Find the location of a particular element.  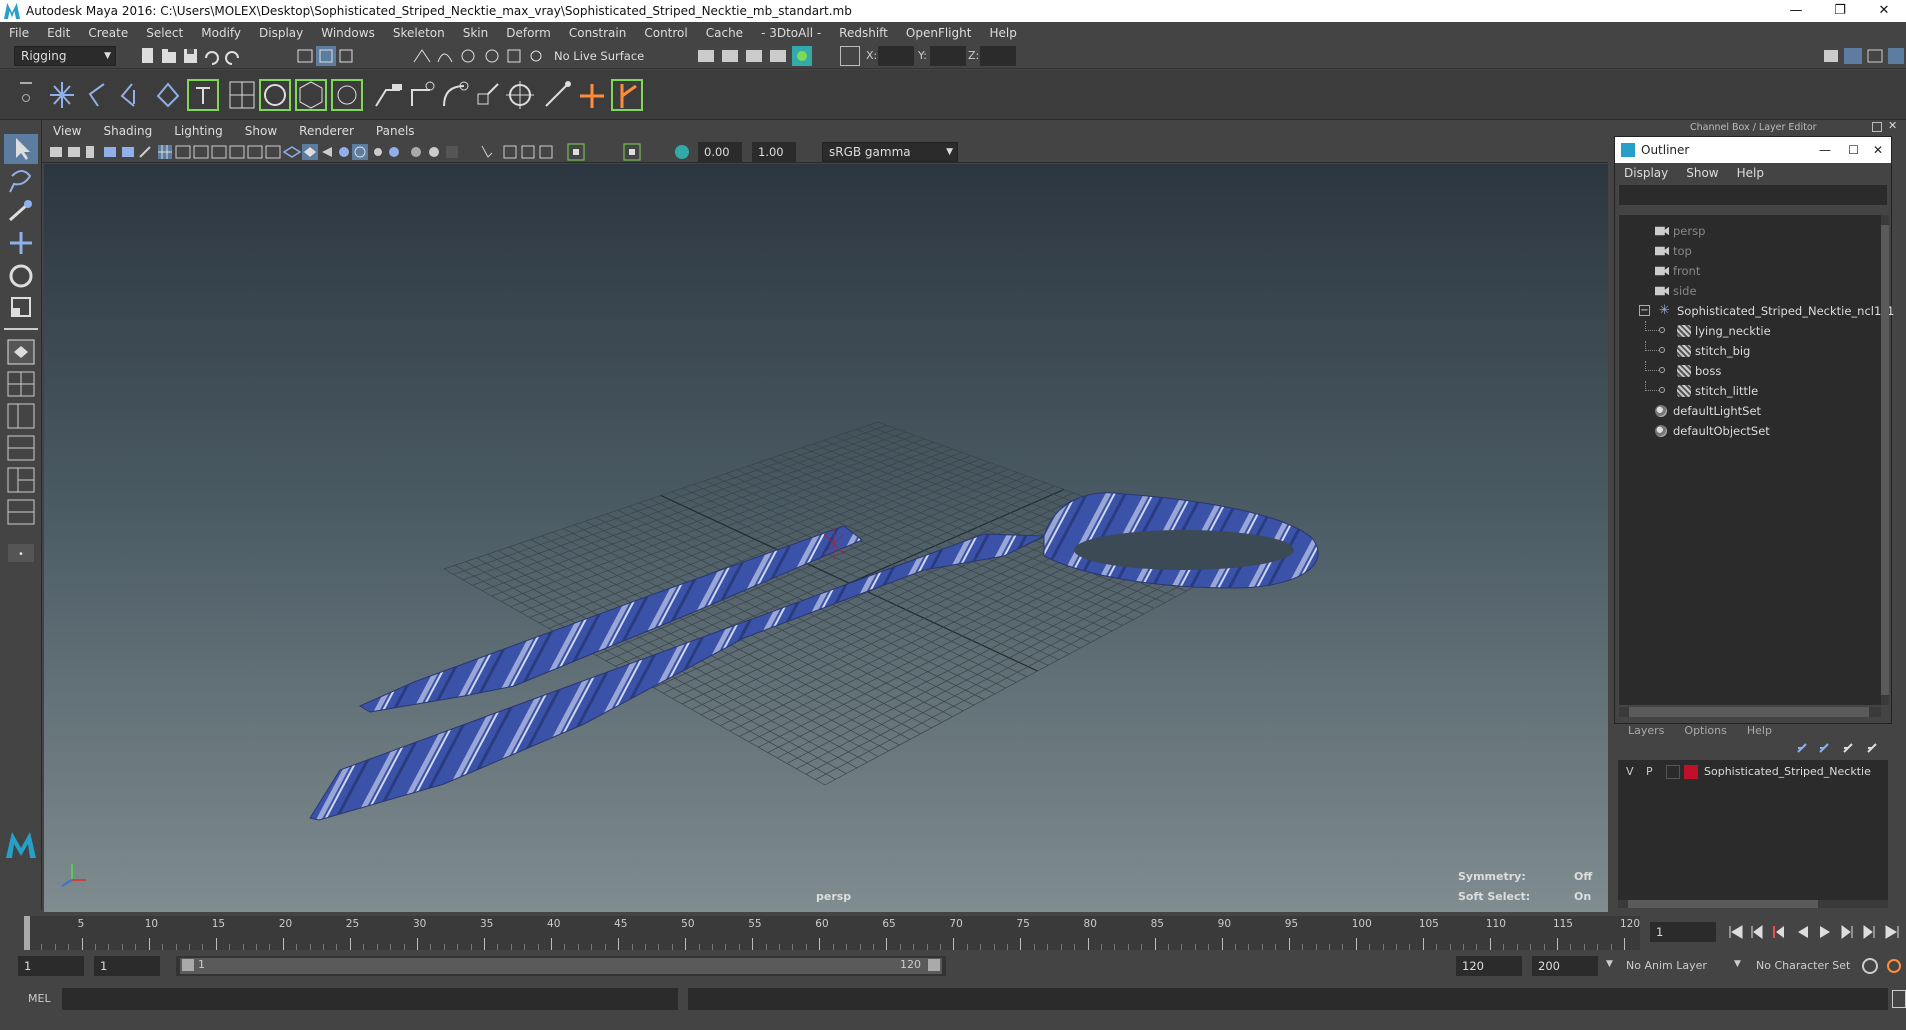

colorspace-dropdown: sRGB gamma ▼ is located at coordinates (890, 152).